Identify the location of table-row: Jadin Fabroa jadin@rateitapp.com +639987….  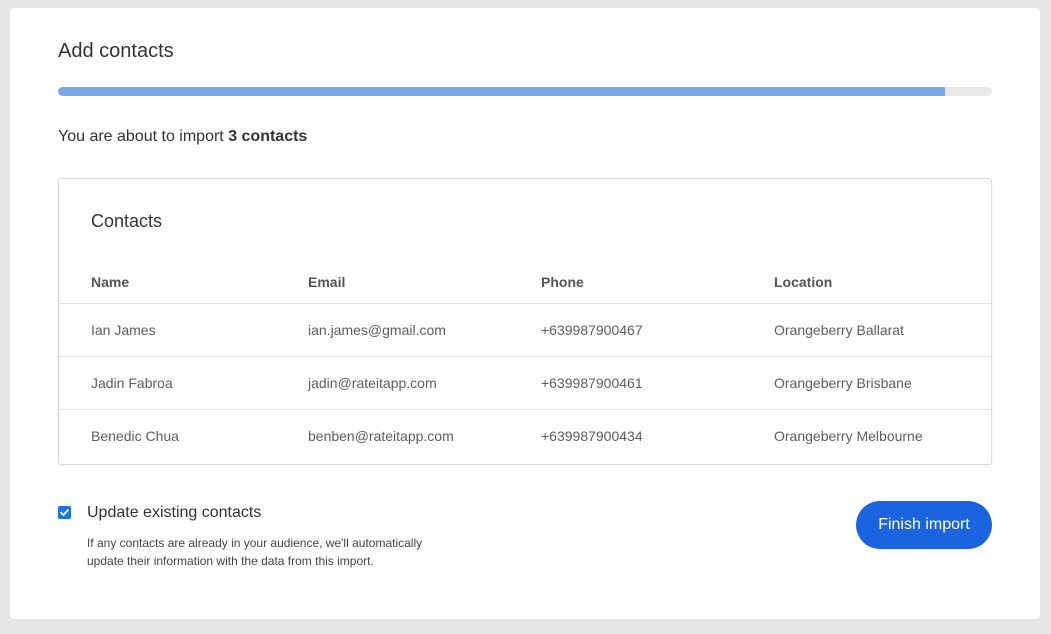
(525, 382).